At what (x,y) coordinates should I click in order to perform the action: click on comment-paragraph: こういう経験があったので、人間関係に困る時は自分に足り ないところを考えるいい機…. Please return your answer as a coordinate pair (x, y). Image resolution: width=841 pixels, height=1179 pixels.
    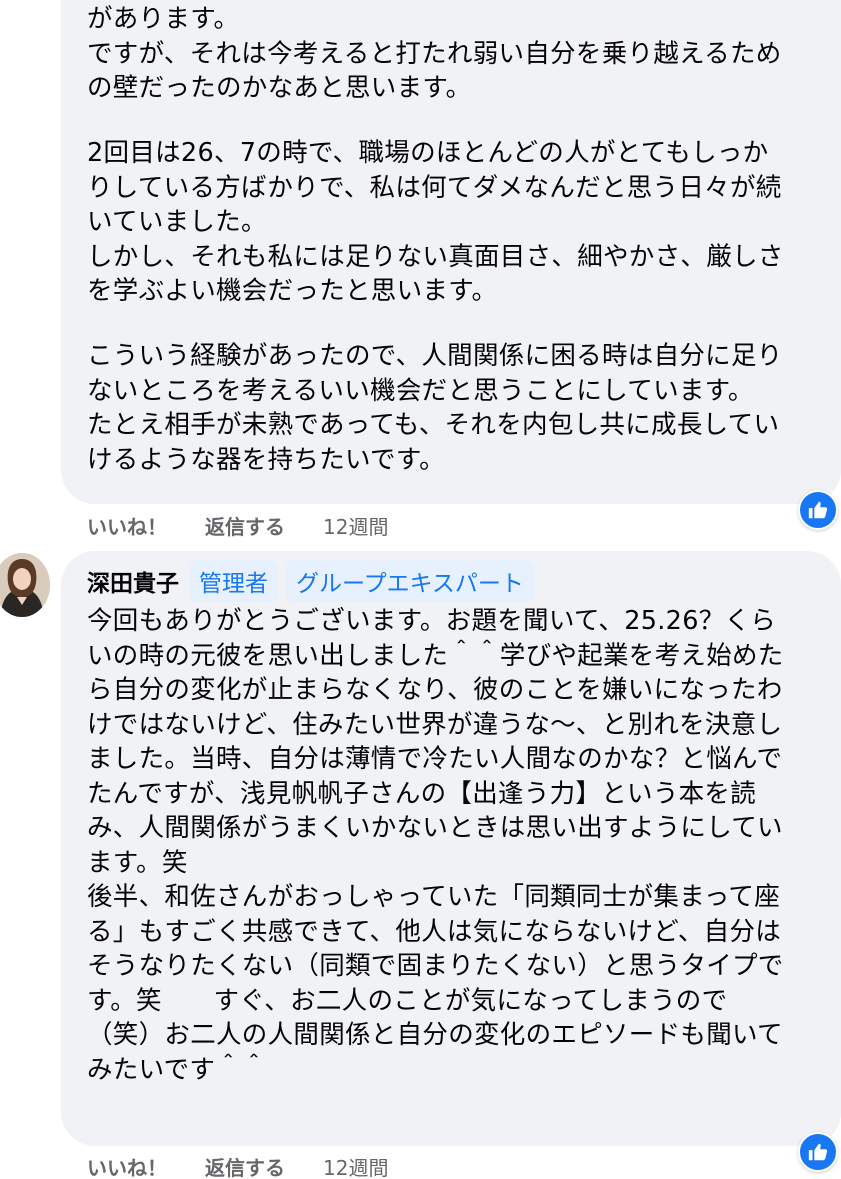
    Looking at the image, I should click on (435, 408).